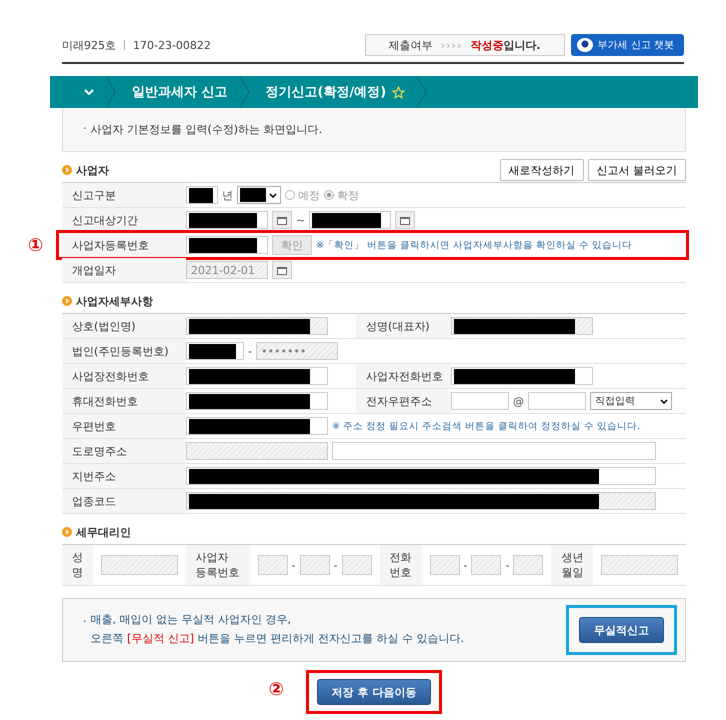 The height and width of the screenshot is (720, 726). I want to click on action-button: 신고서 불러오기, so click(637, 170).